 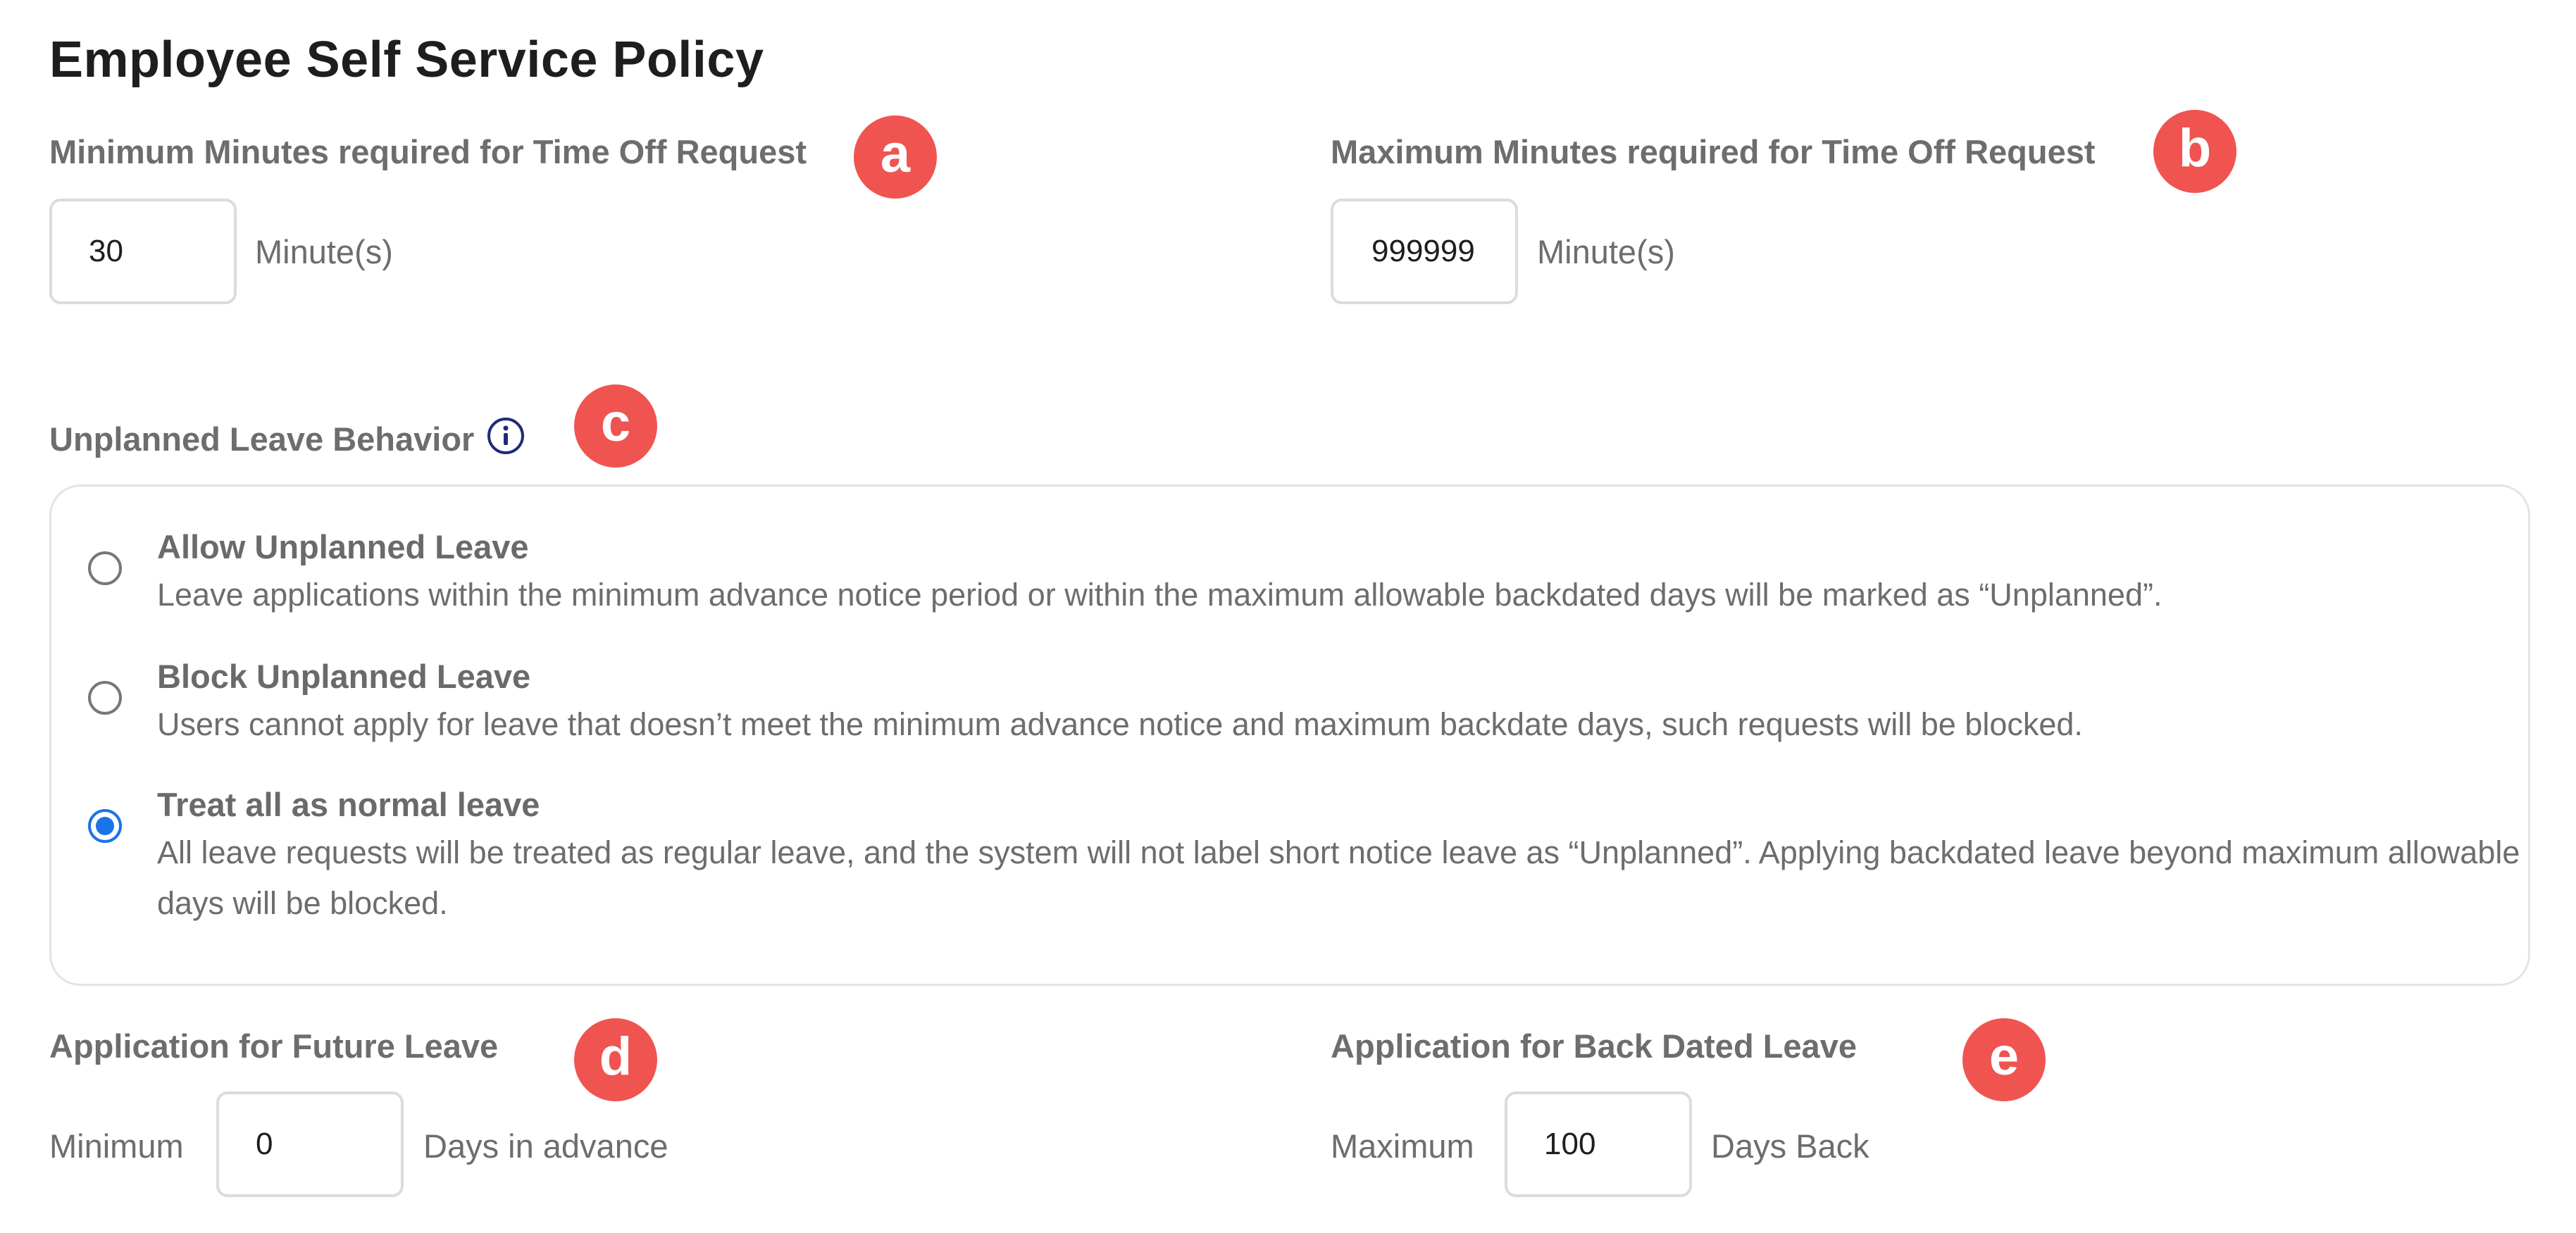 What do you see at coordinates (344, 676) in the screenshot?
I see `option-block-unplanned-title: Block Unplanned Leave` at bounding box center [344, 676].